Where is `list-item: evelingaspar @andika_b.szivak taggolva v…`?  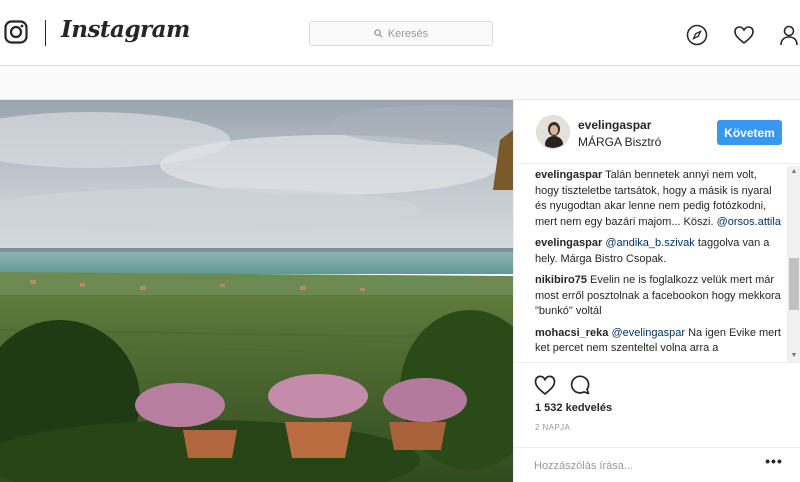 list-item: evelingaspar @andika_b.szivak taggolva v… is located at coordinates (659, 251).